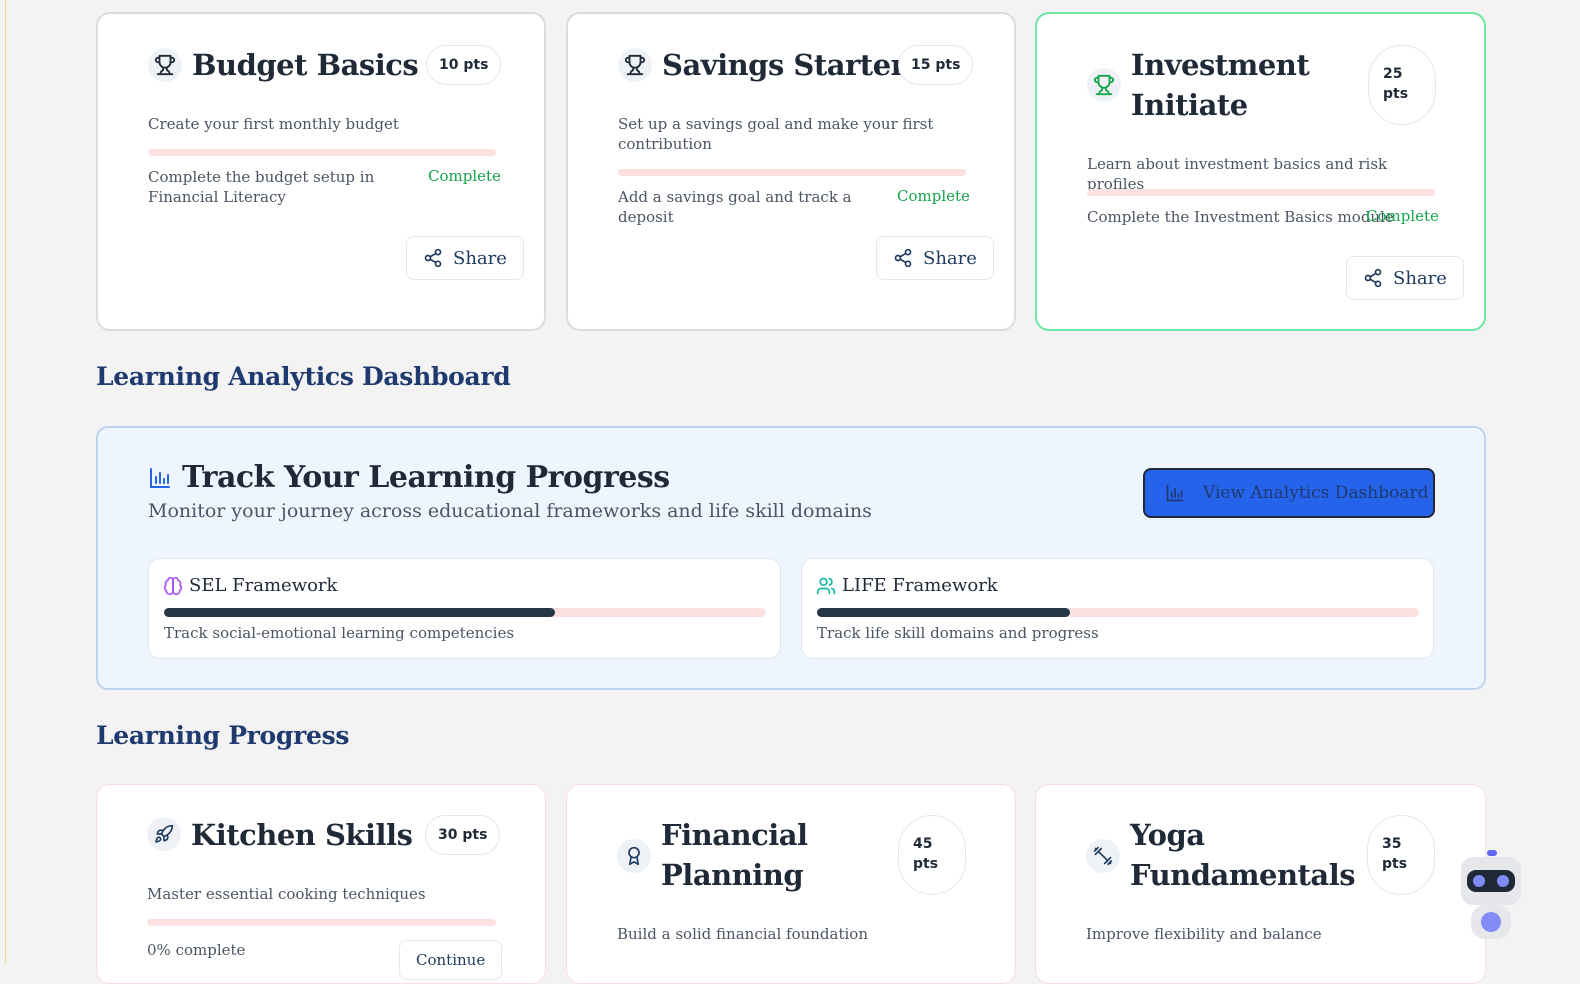 The image size is (1580, 984). I want to click on achievement-title: Investment Initiate, so click(1220, 85).